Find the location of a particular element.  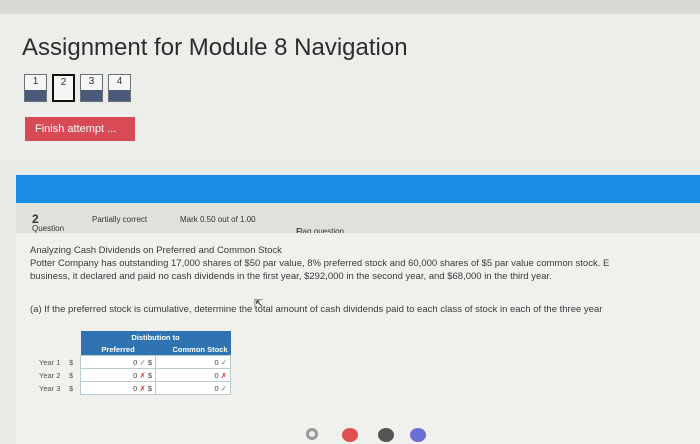

nav-number: 3 is located at coordinates (91, 81).